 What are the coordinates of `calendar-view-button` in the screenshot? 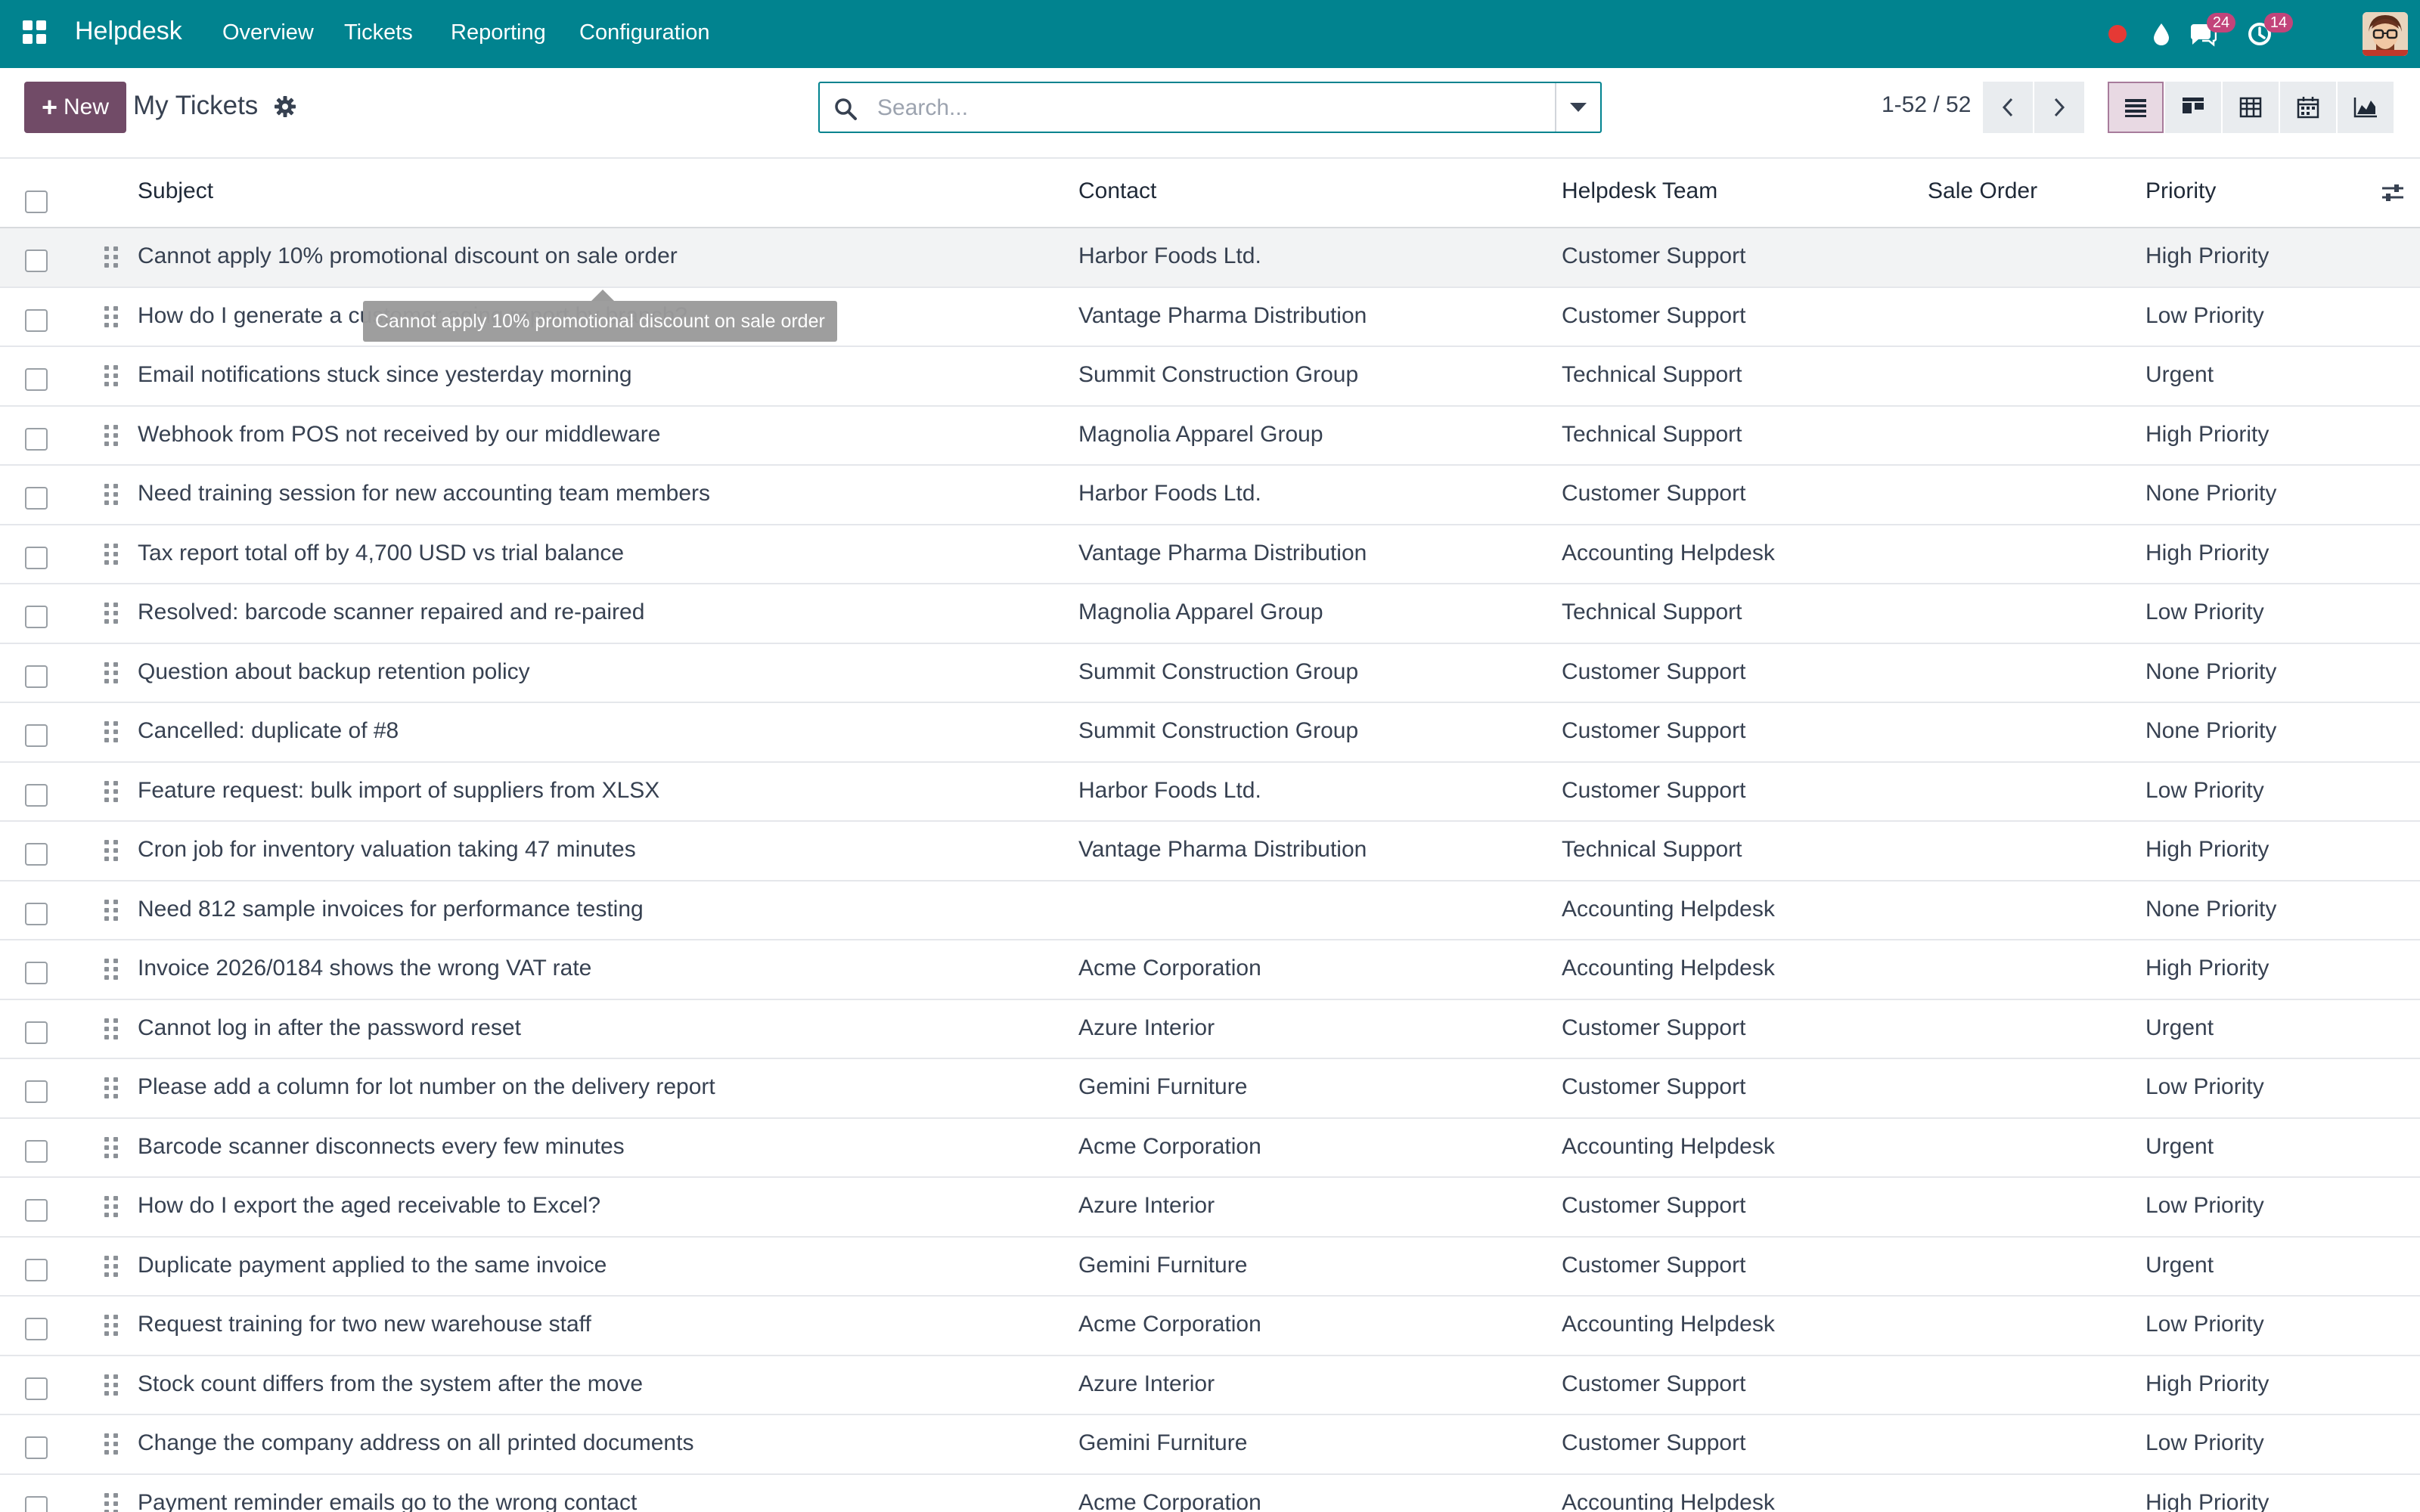 It's located at (2308, 107).